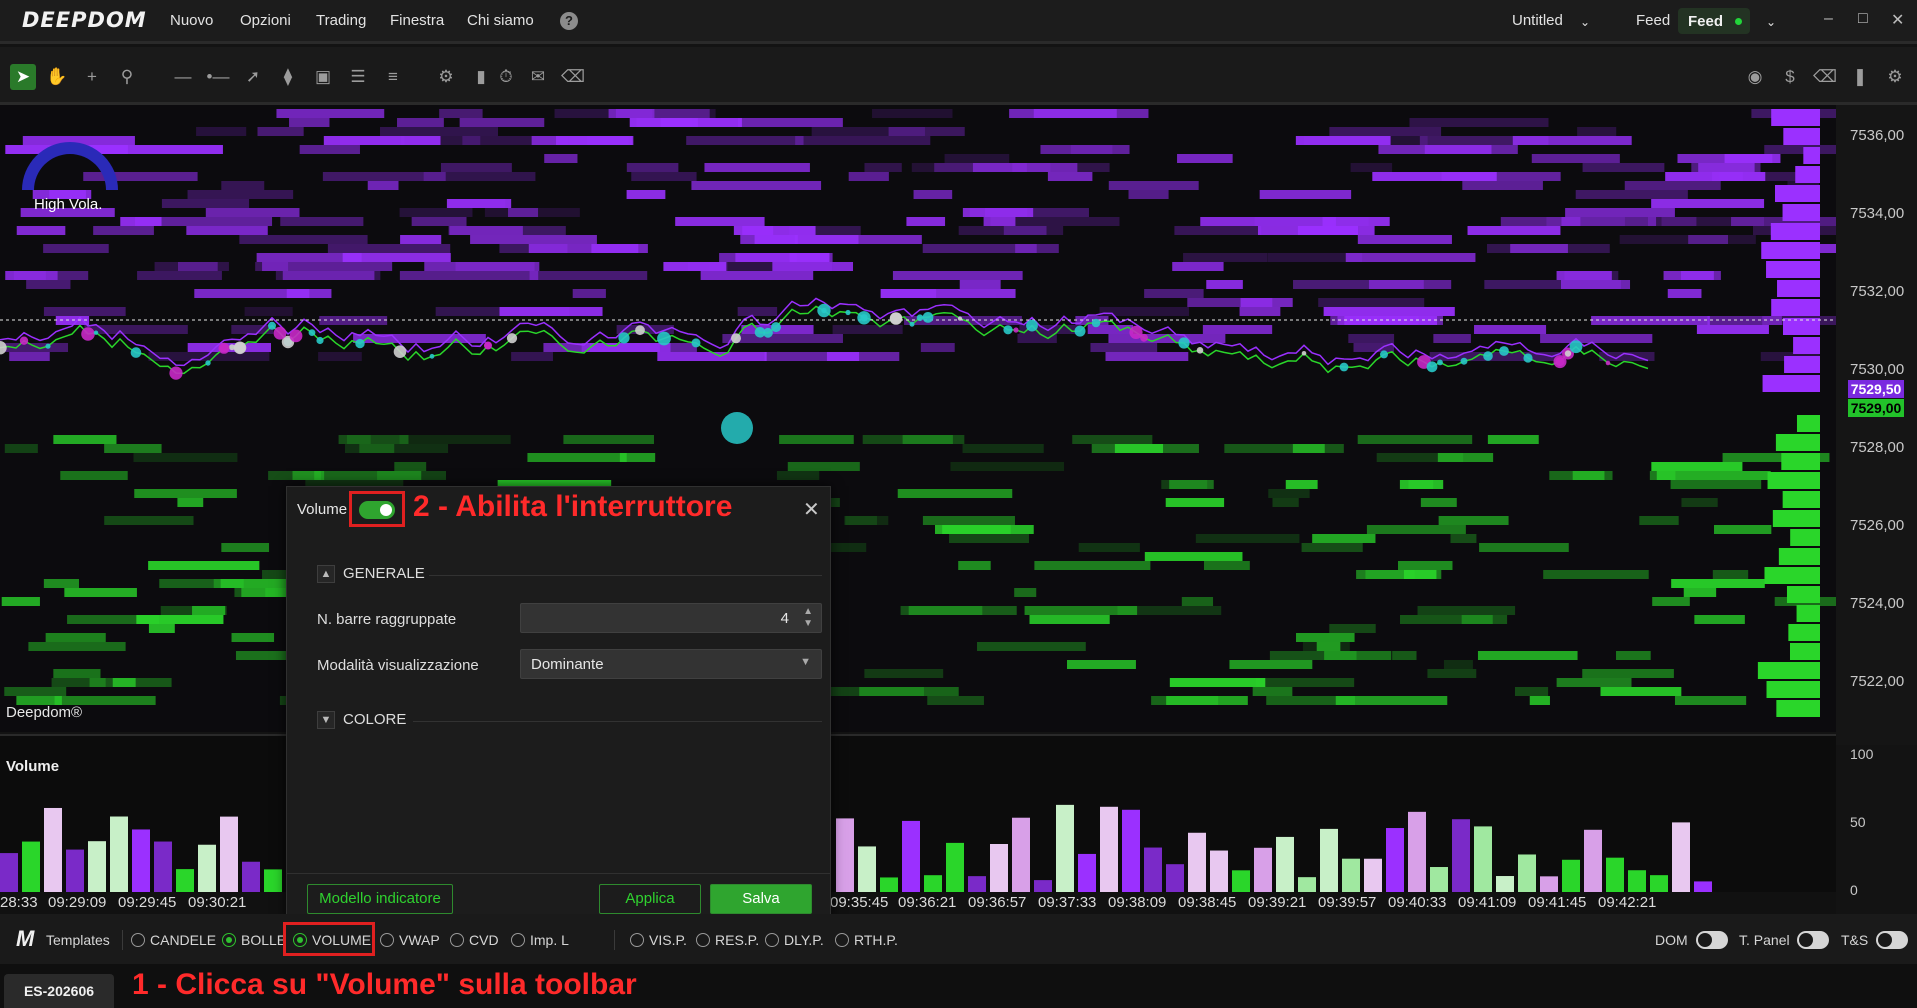 This screenshot has width=1917, height=1008. Describe the element at coordinates (811, 509) in the screenshot. I see `close-icon: ✕` at that location.